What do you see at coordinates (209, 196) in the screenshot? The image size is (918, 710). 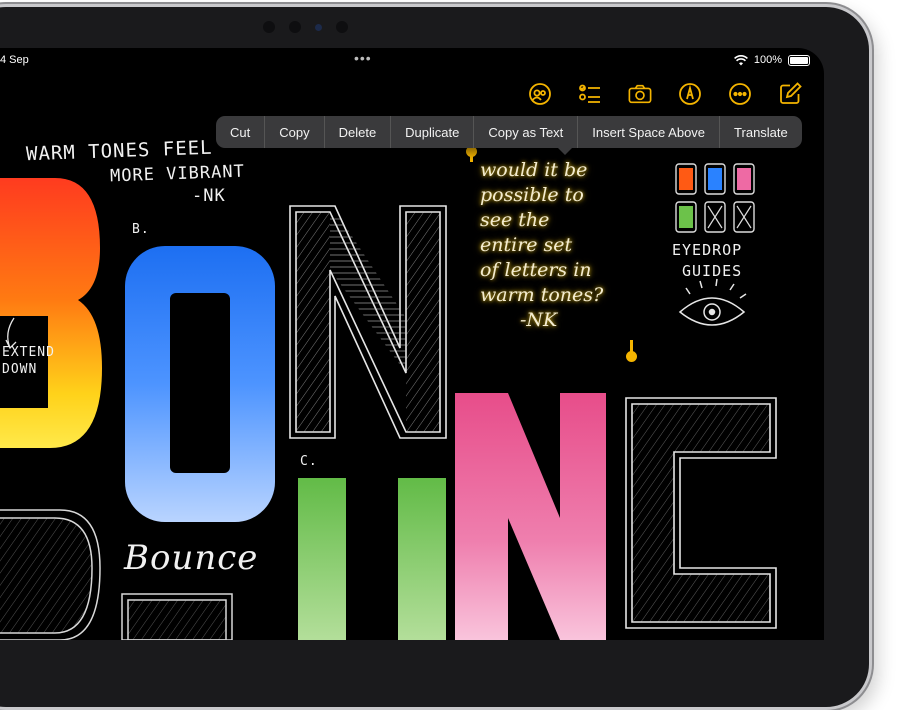 I see `note-warm-tones-signature: -NK` at bounding box center [209, 196].